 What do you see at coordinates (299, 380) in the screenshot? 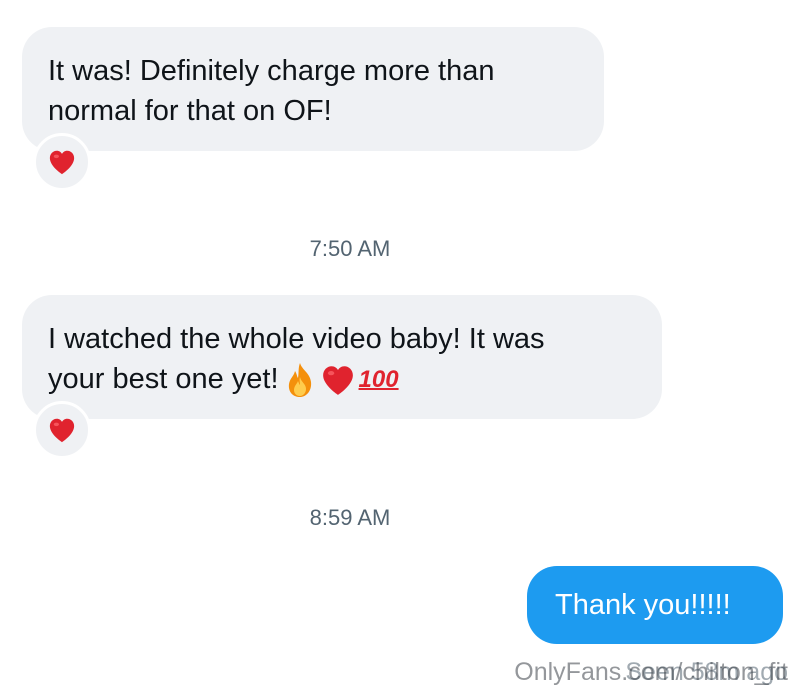
I see `fire-icon` at bounding box center [299, 380].